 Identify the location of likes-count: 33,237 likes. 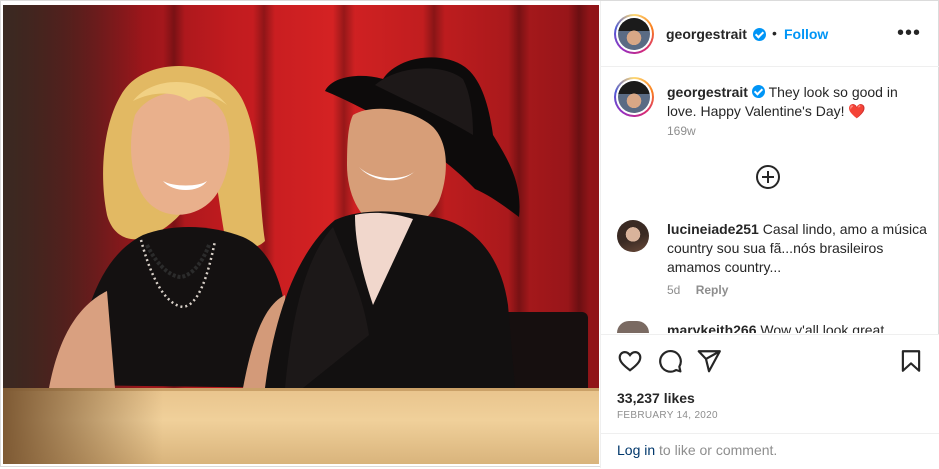
(656, 398).